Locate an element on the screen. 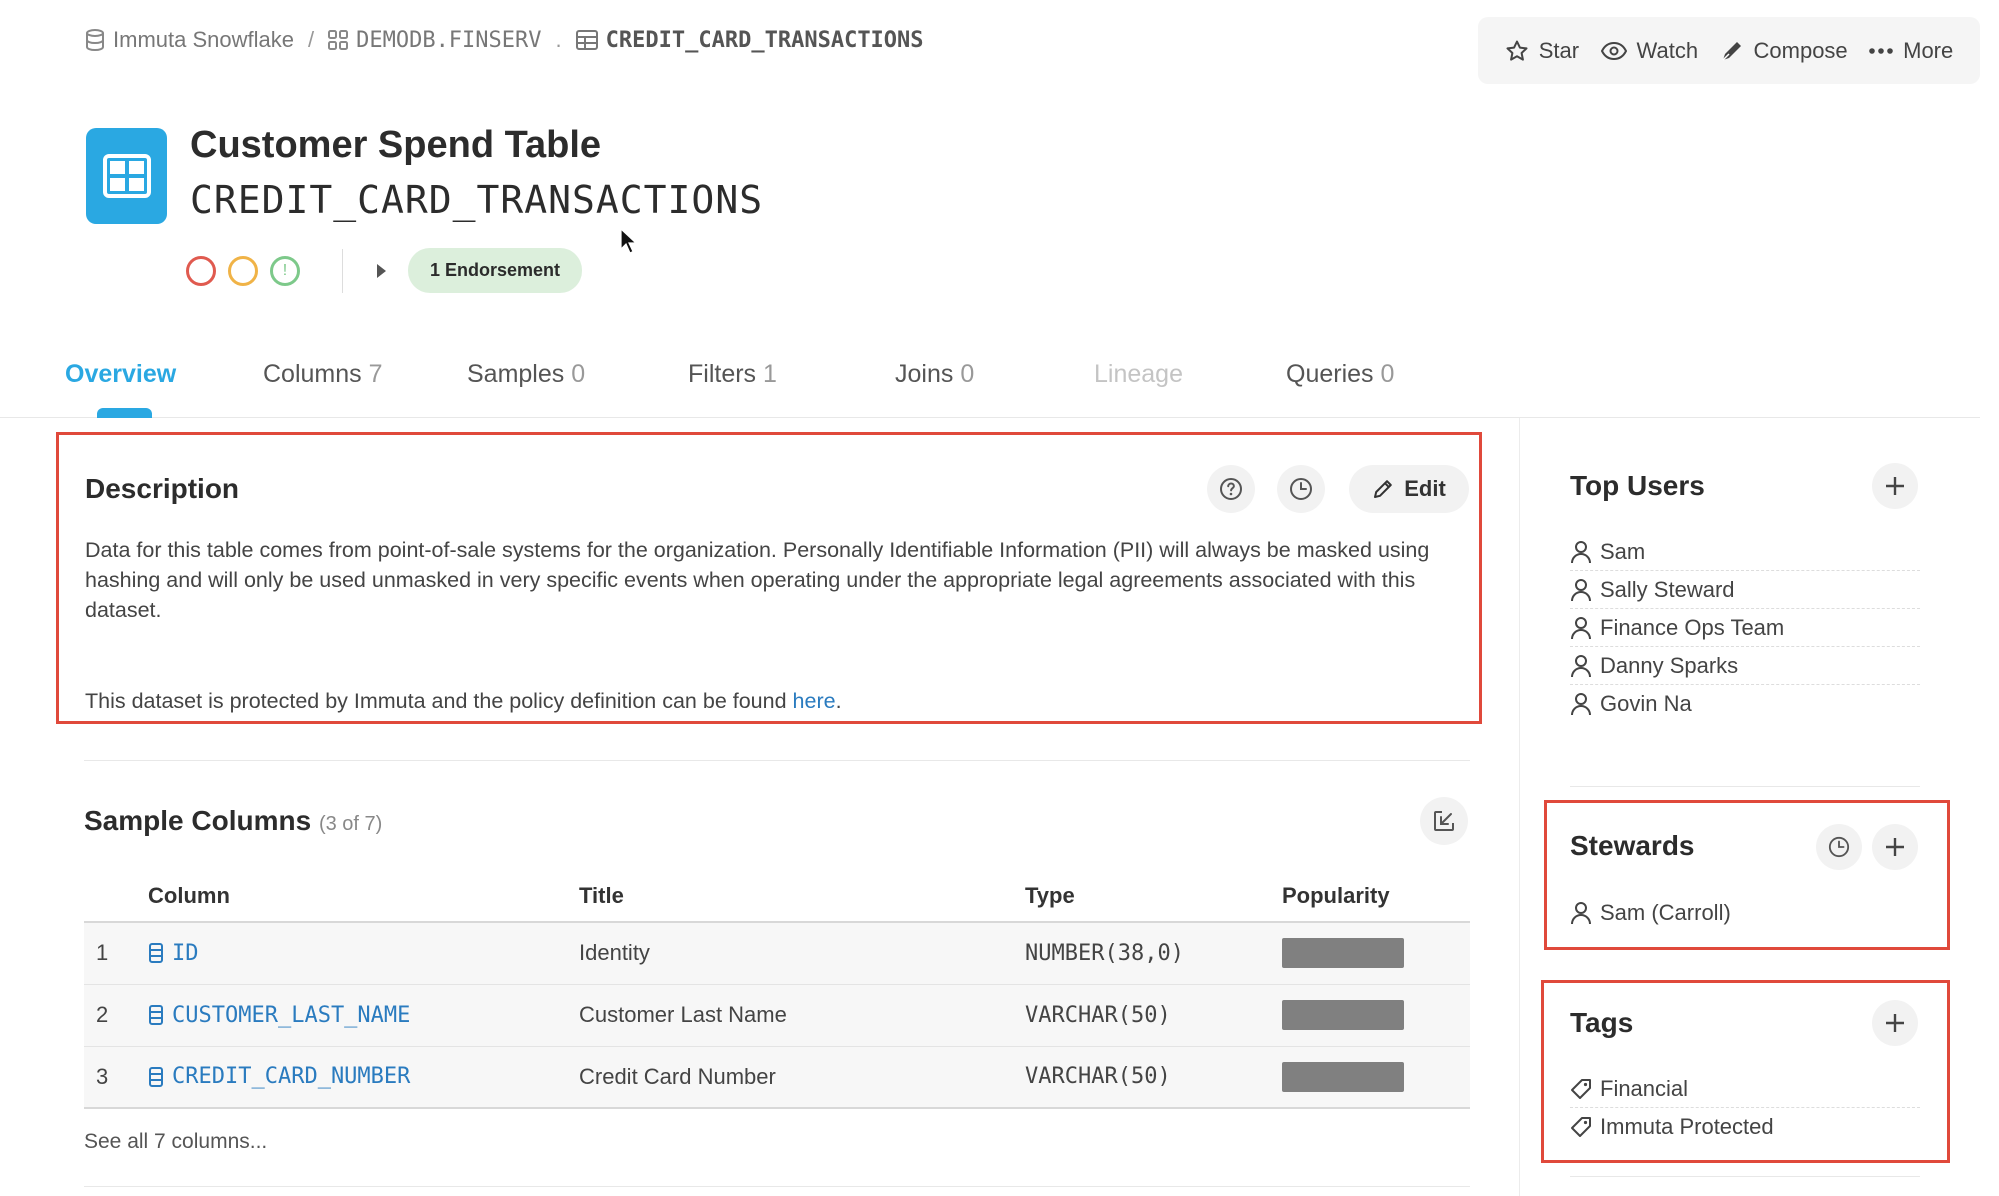 The image size is (1999, 1196). status-red-indicator is located at coordinates (201, 270).